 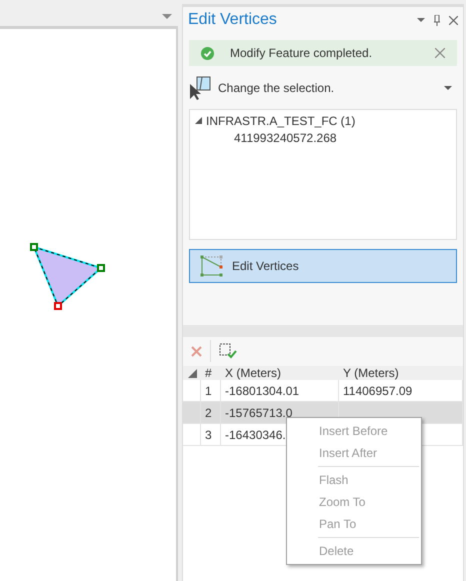 What do you see at coordinates (259, 413) in the screenshot?
I see `table-cell-text: -15765713.0` at bounding box center [259, 413].